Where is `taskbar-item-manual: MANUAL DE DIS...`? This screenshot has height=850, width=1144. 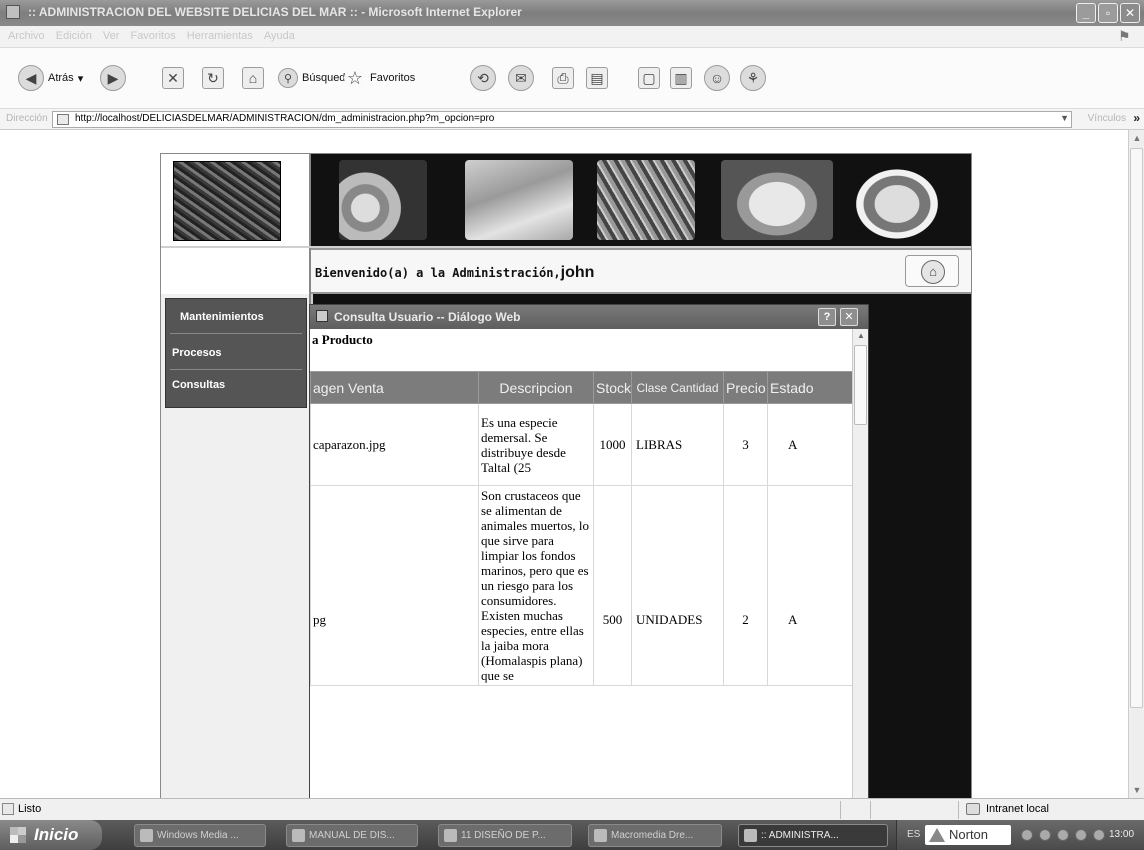 taskbar-item-manual: MANUAL DE DIS... is located at coordinates (352, 835).